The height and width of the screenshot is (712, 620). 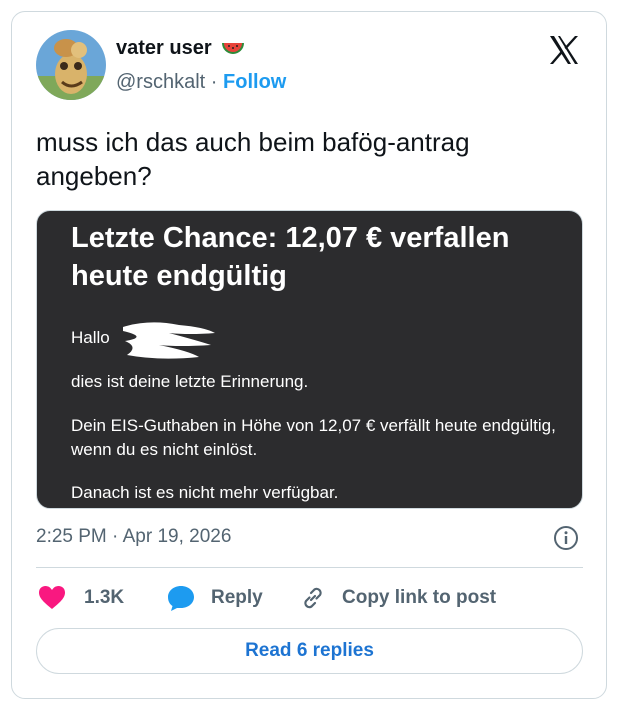 What do you see at coordinates (237, 597) in the screenshot?
I see `reply-label: Reply` at bounding box center [237, 597].